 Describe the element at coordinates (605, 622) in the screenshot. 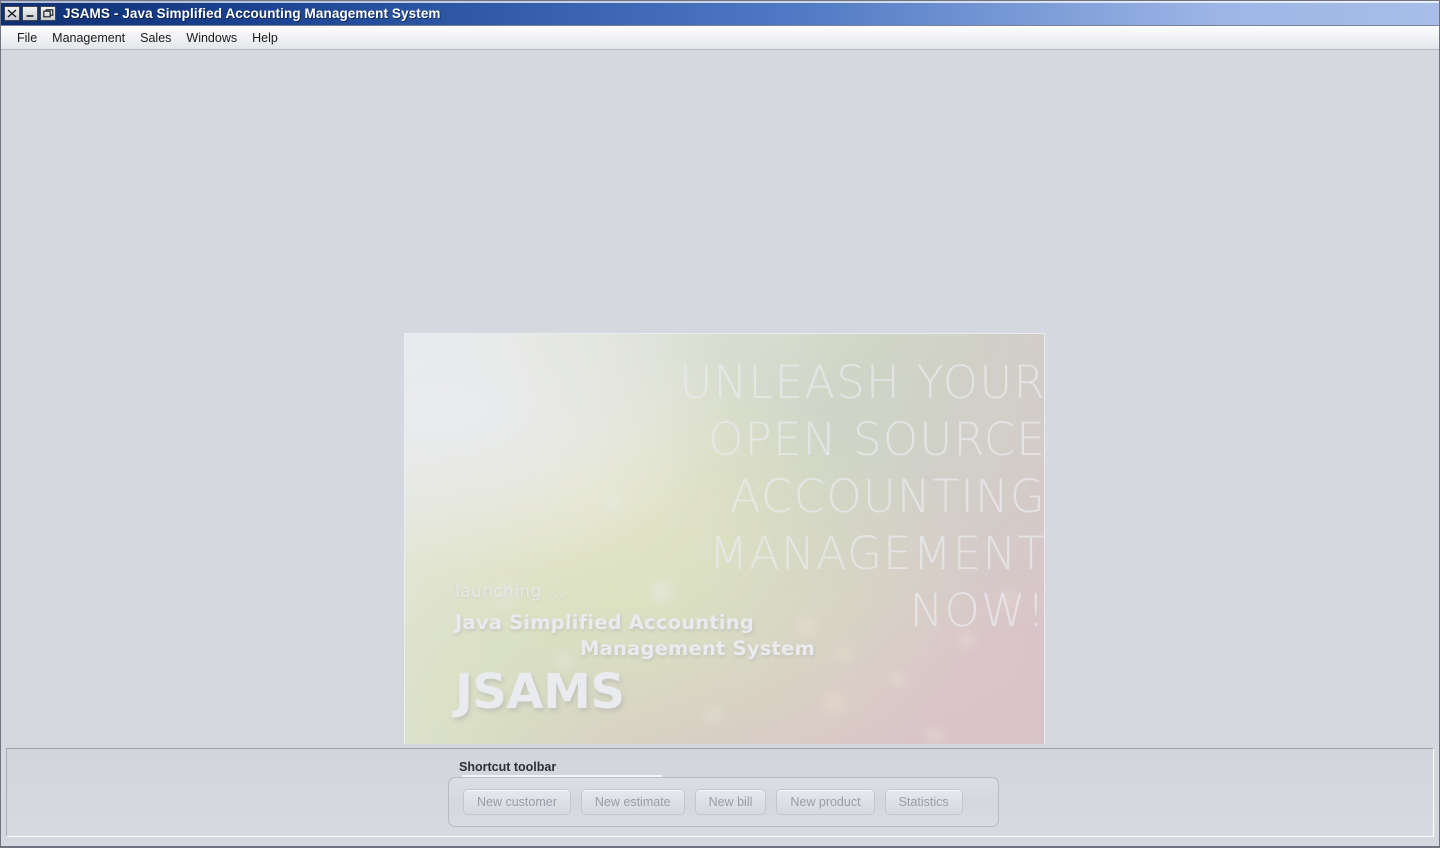

I see `product-name-line-1: Java Simplified Accounting` at that location.